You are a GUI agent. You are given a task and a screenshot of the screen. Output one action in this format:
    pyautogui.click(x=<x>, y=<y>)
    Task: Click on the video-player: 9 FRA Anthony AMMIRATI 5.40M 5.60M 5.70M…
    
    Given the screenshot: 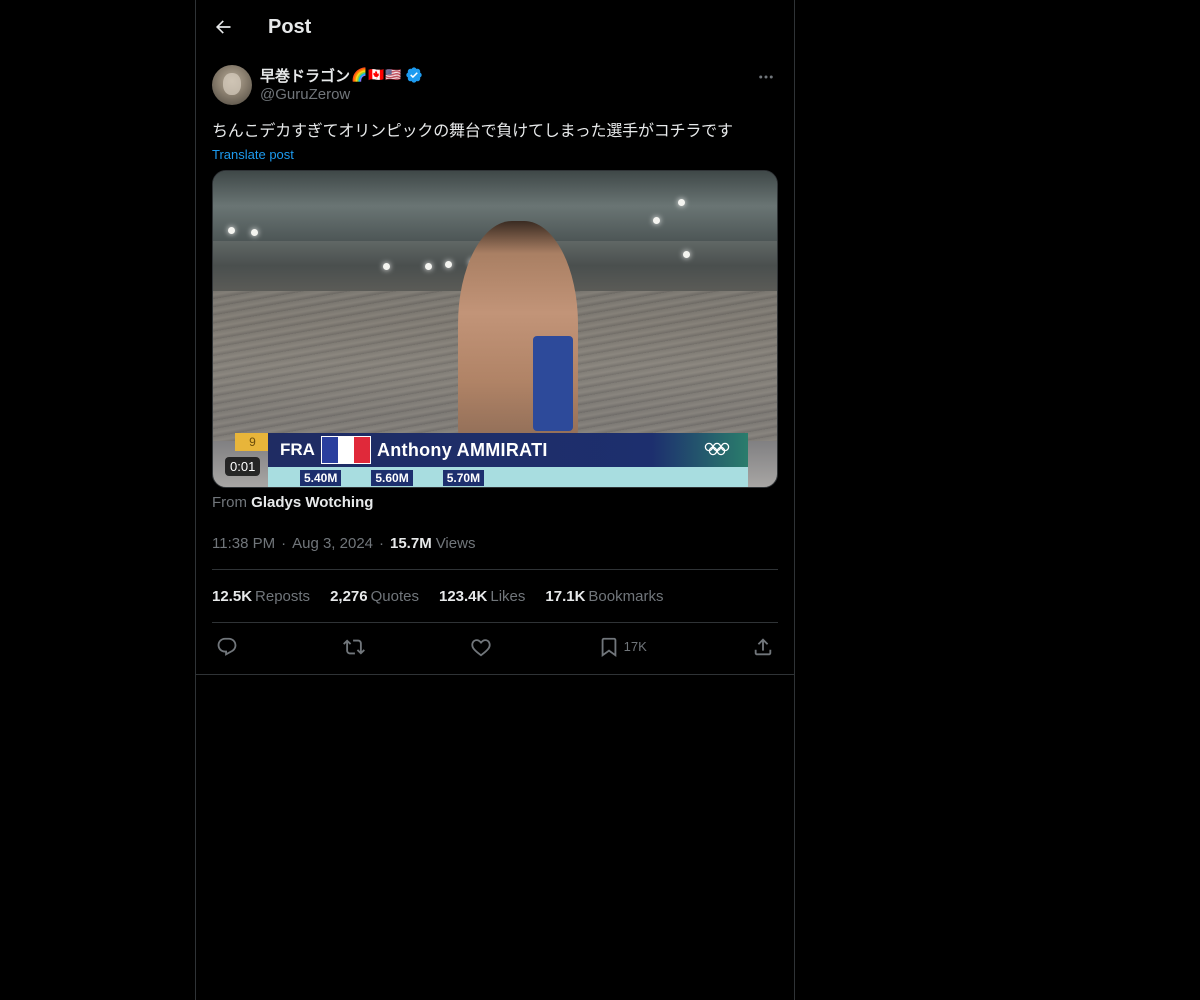 What is the action you would take?
    pyautogui.click(x=495, y=329)
    